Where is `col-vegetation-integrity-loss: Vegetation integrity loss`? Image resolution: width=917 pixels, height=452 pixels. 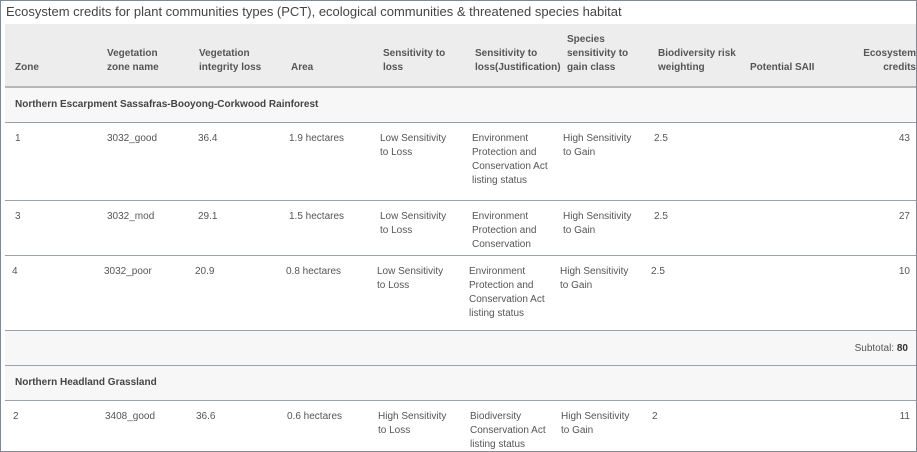
col-vegetation-integrity-loss: Vegetation integrity loss is located at coordinates (239, 61).